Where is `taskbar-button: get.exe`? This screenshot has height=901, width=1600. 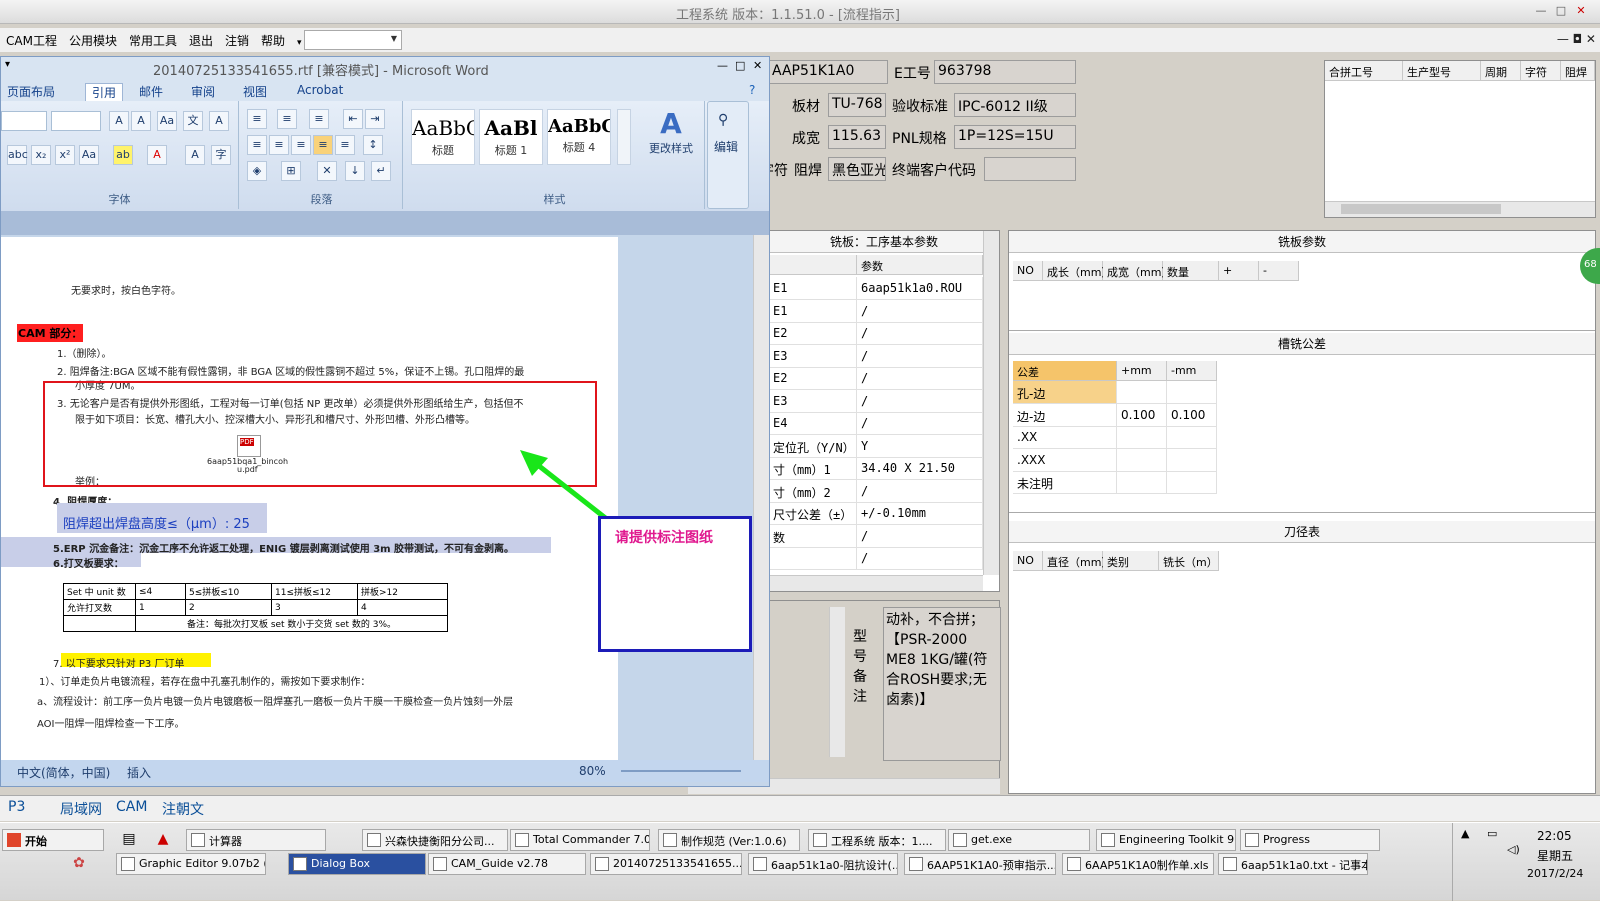
taskbar-button: get.exe is located at coordinates (1019, 840).